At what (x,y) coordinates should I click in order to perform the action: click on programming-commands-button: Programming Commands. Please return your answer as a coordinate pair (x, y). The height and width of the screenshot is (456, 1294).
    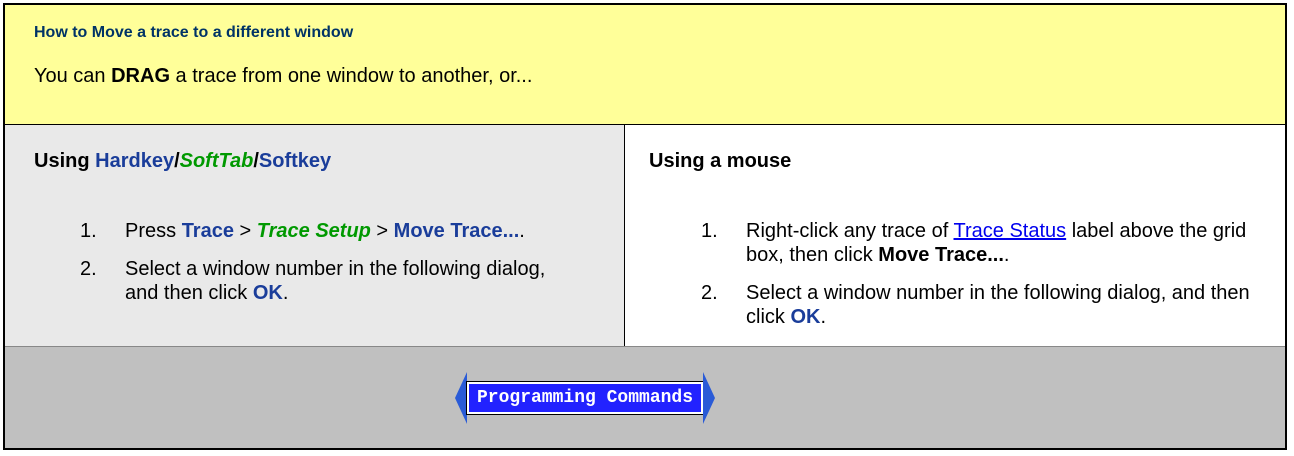
    Looking at the image, I should click on (585, 398).